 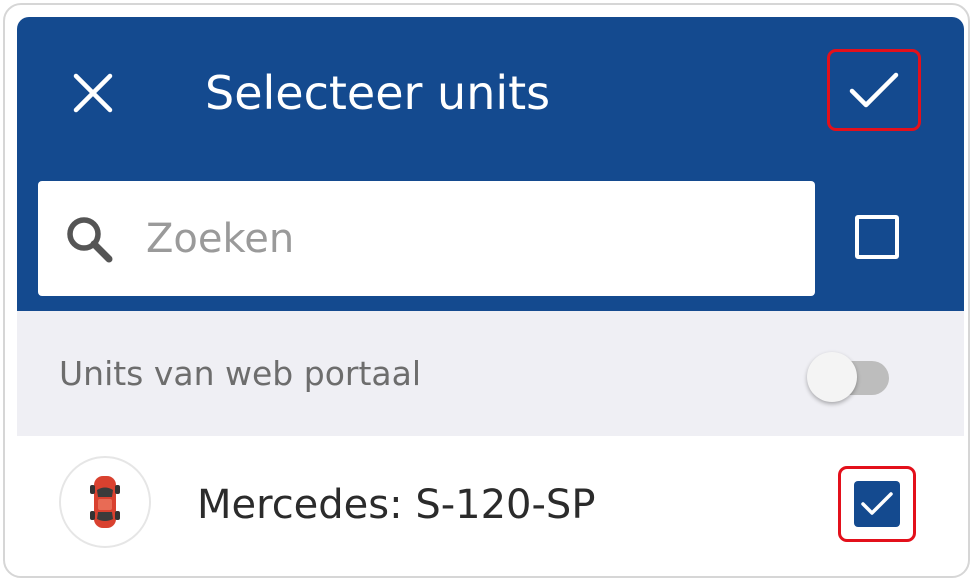 I want to click on unit-checkbox, so click(x=877, y=504).